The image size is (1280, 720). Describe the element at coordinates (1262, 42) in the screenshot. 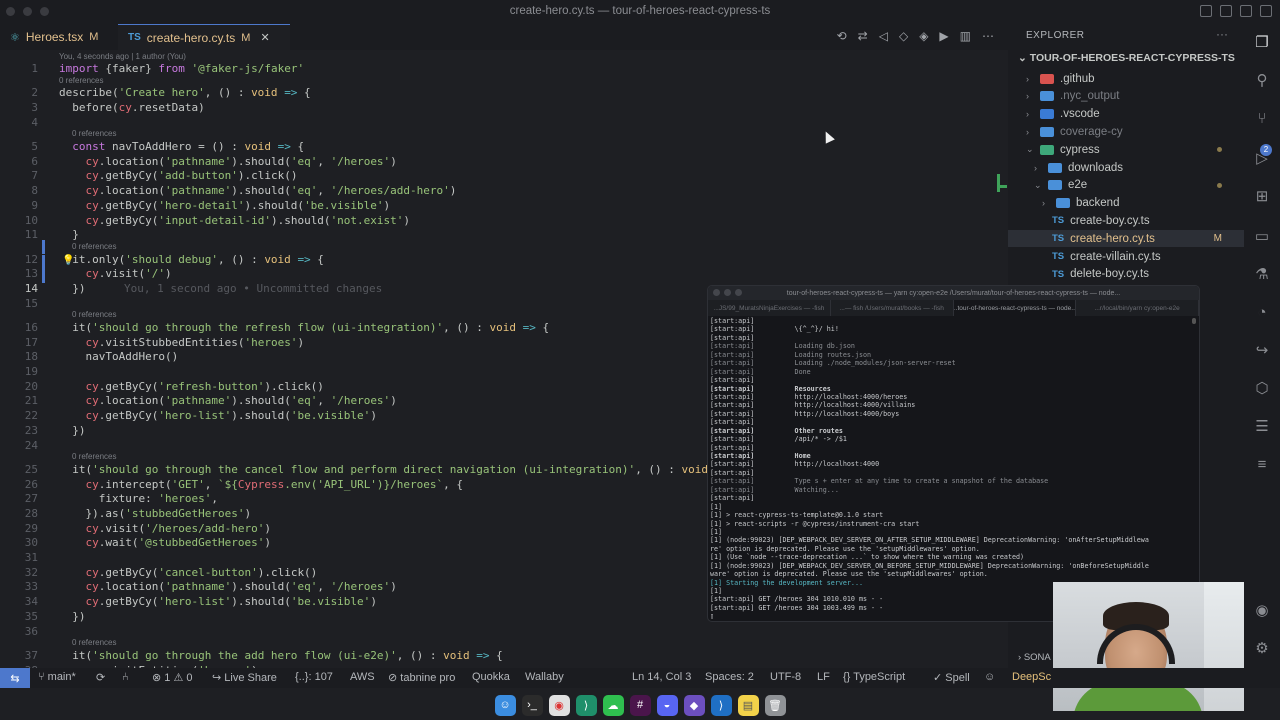

I see `files-icon: ❐` at that location.